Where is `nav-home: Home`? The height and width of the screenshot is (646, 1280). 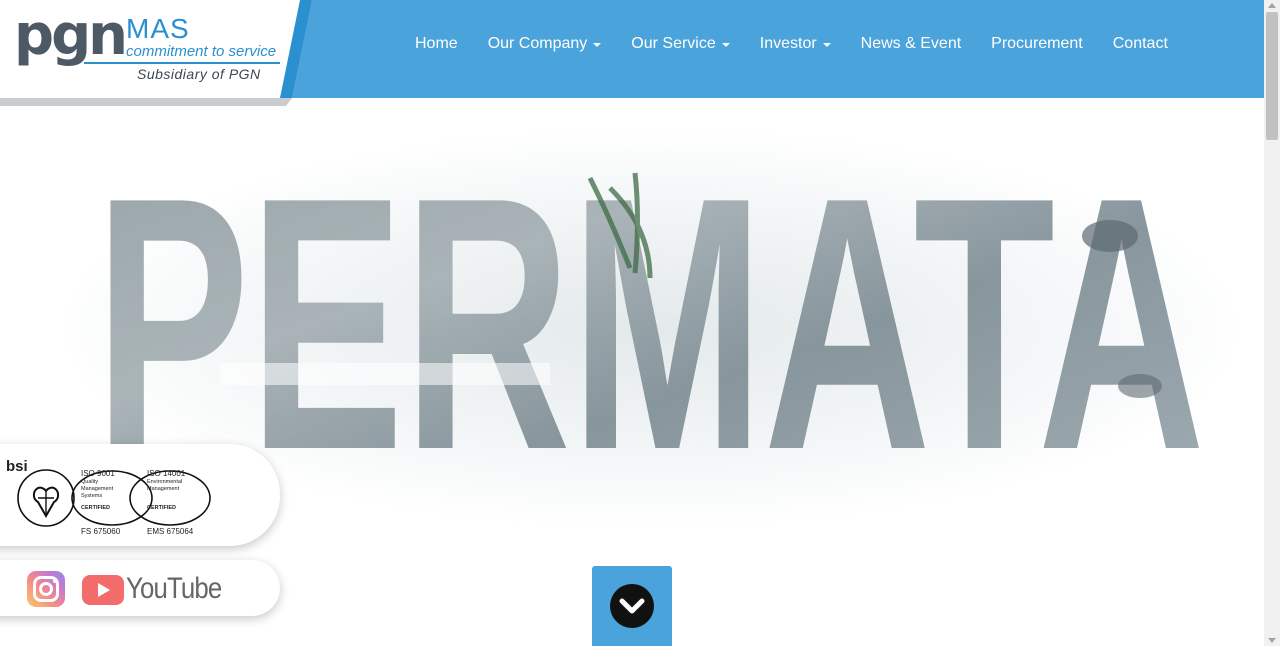 nav-home: Home is located at coordinates (436, 44).